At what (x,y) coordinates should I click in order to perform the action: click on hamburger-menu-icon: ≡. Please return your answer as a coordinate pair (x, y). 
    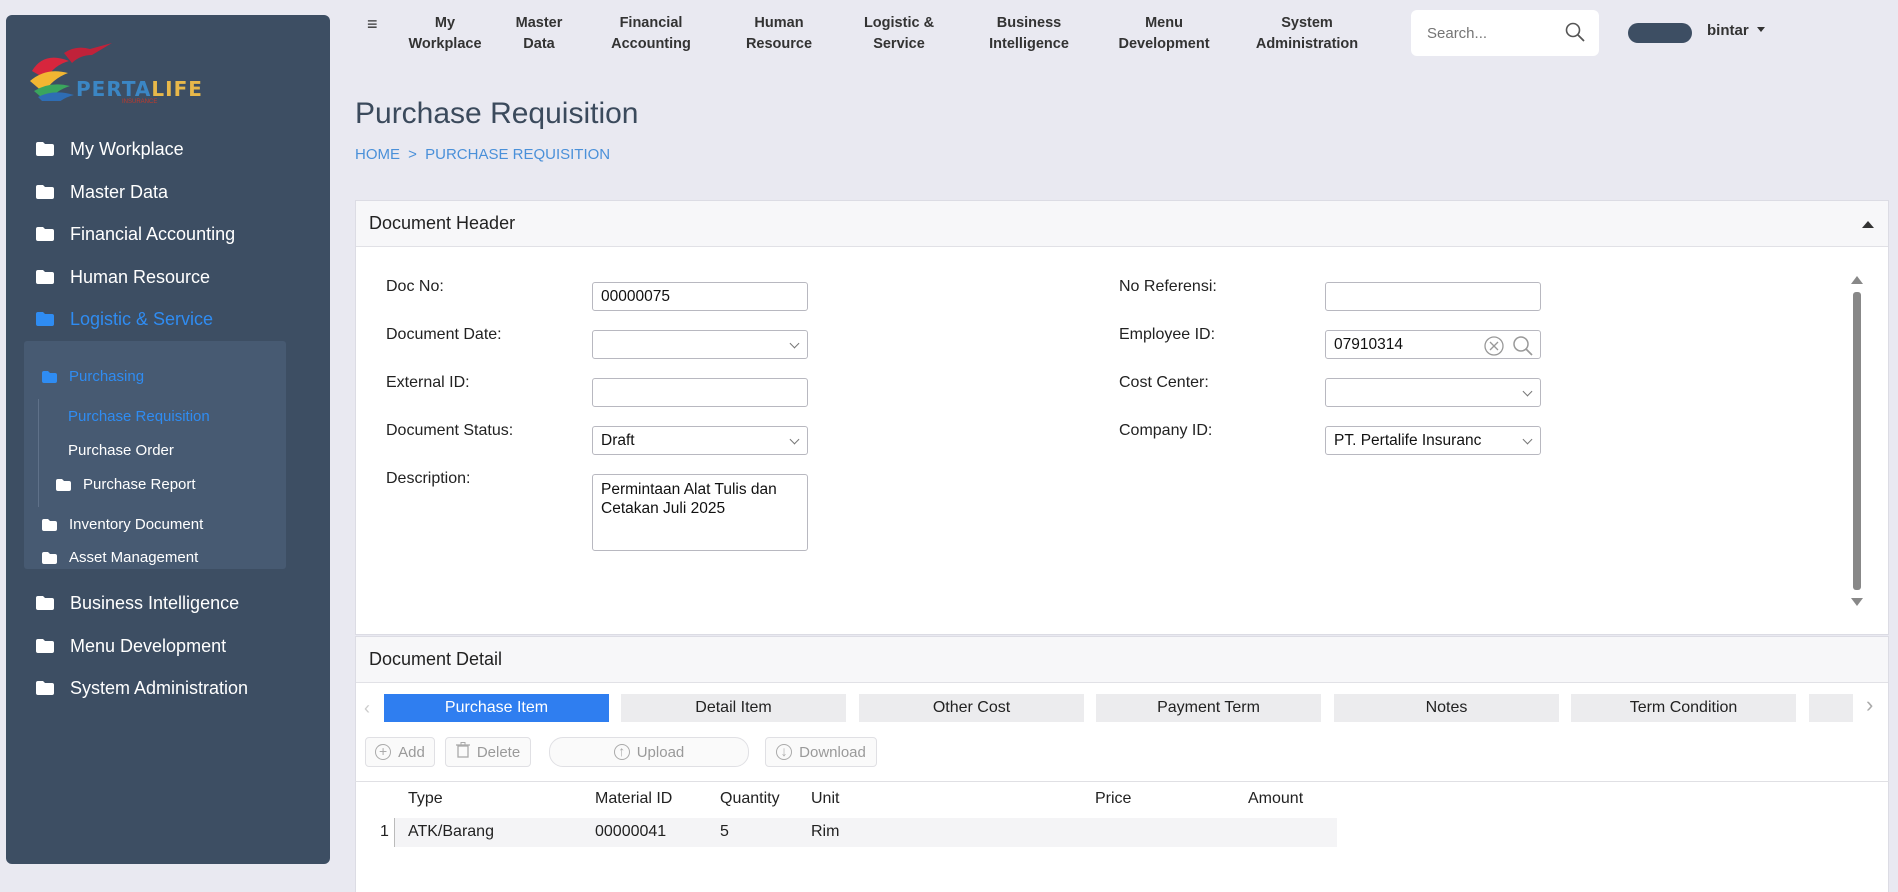
    Looking at the image, I should click on (372, 24).